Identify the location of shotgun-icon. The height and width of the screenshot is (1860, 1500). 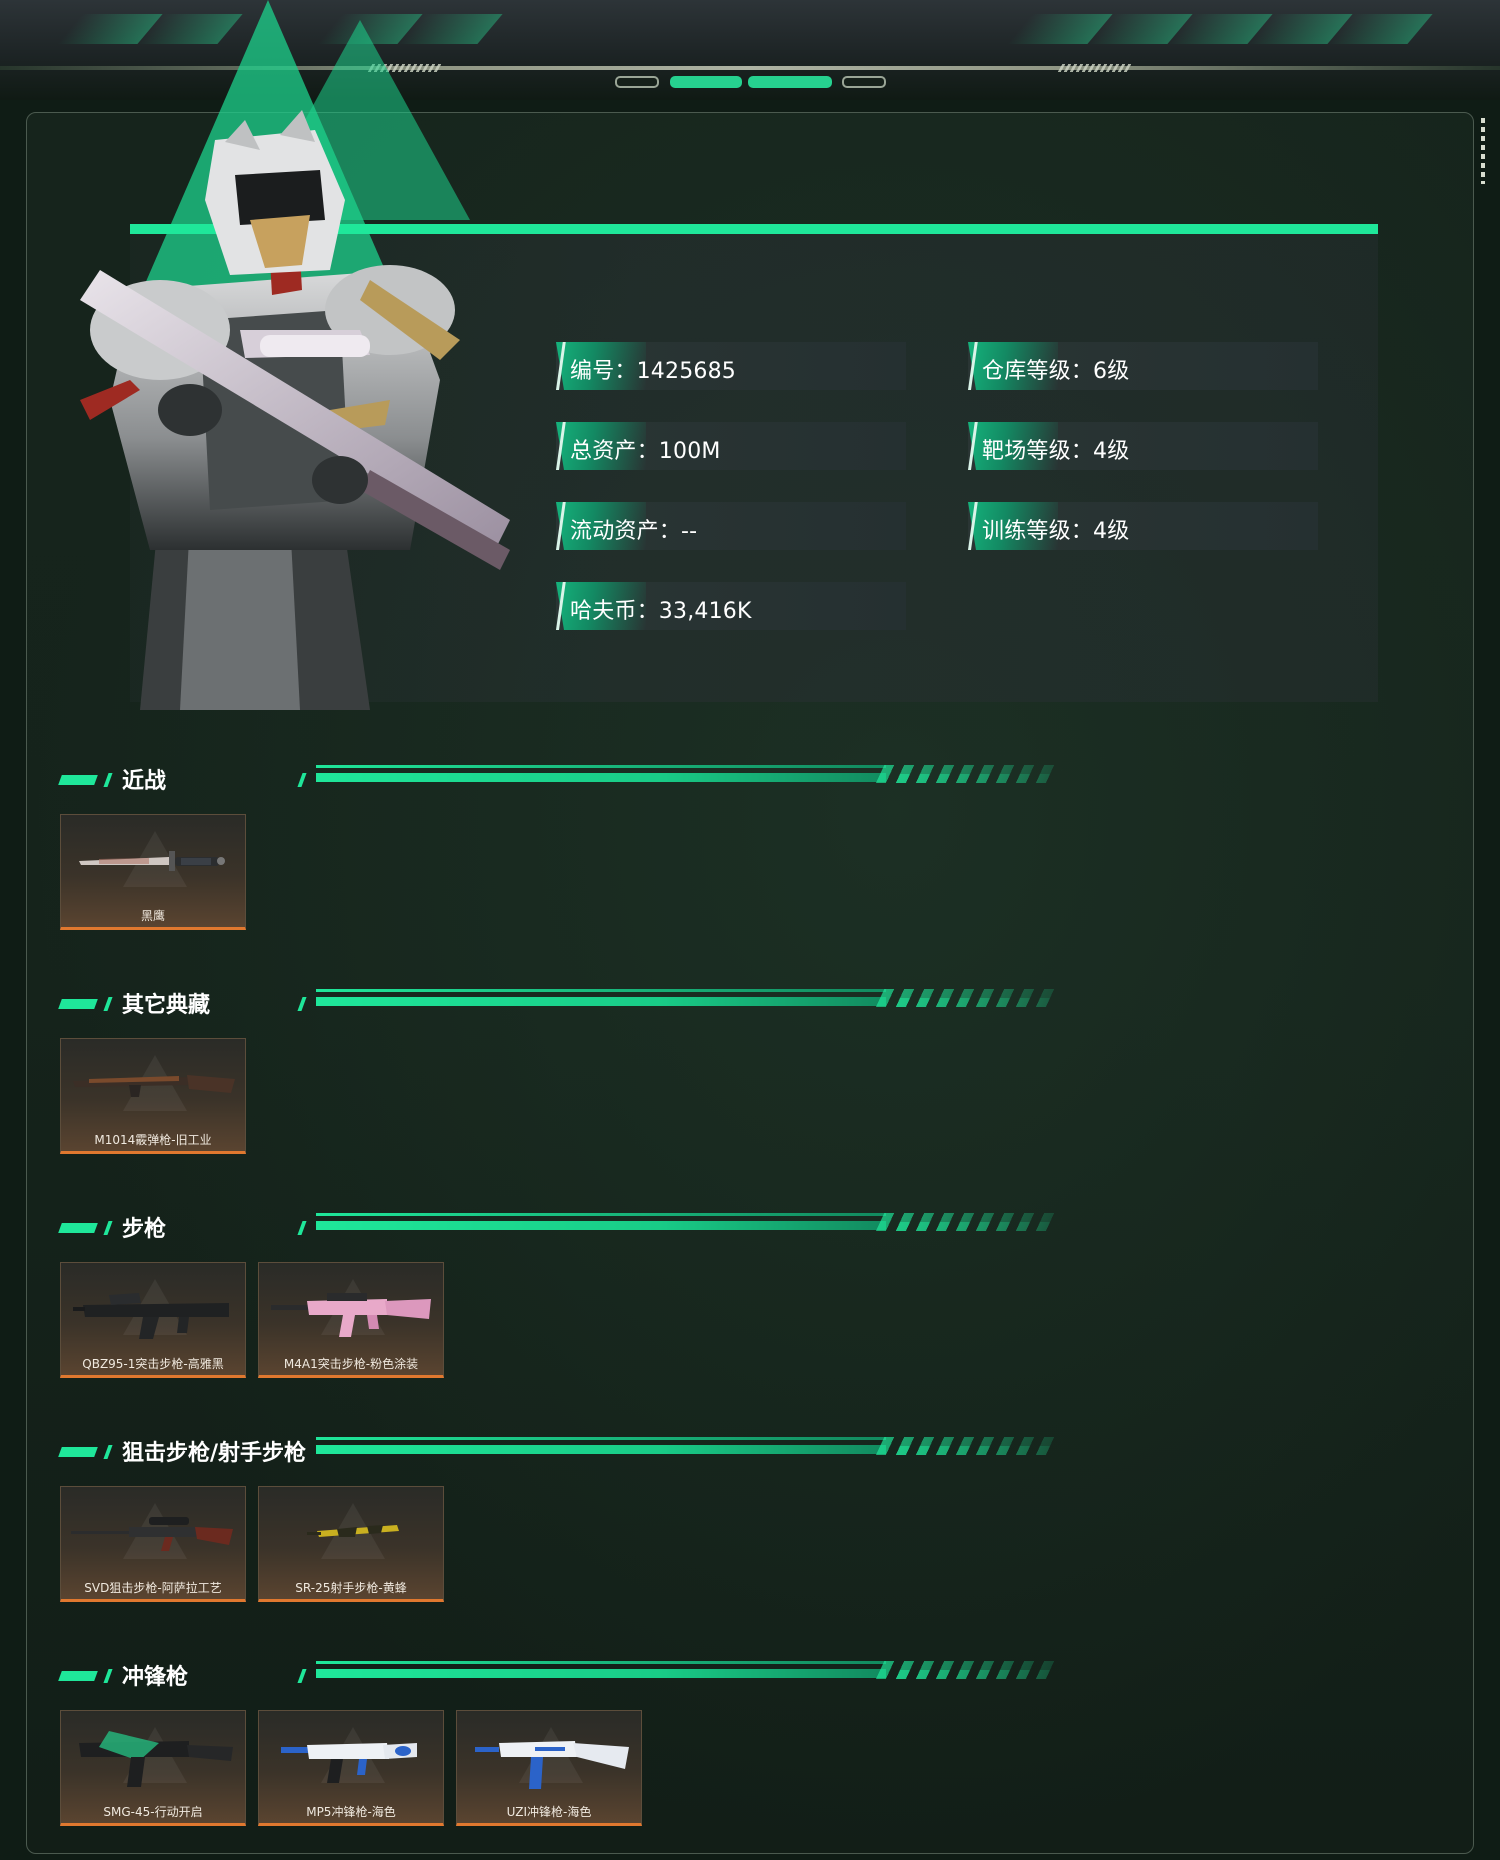
(154, 1086).